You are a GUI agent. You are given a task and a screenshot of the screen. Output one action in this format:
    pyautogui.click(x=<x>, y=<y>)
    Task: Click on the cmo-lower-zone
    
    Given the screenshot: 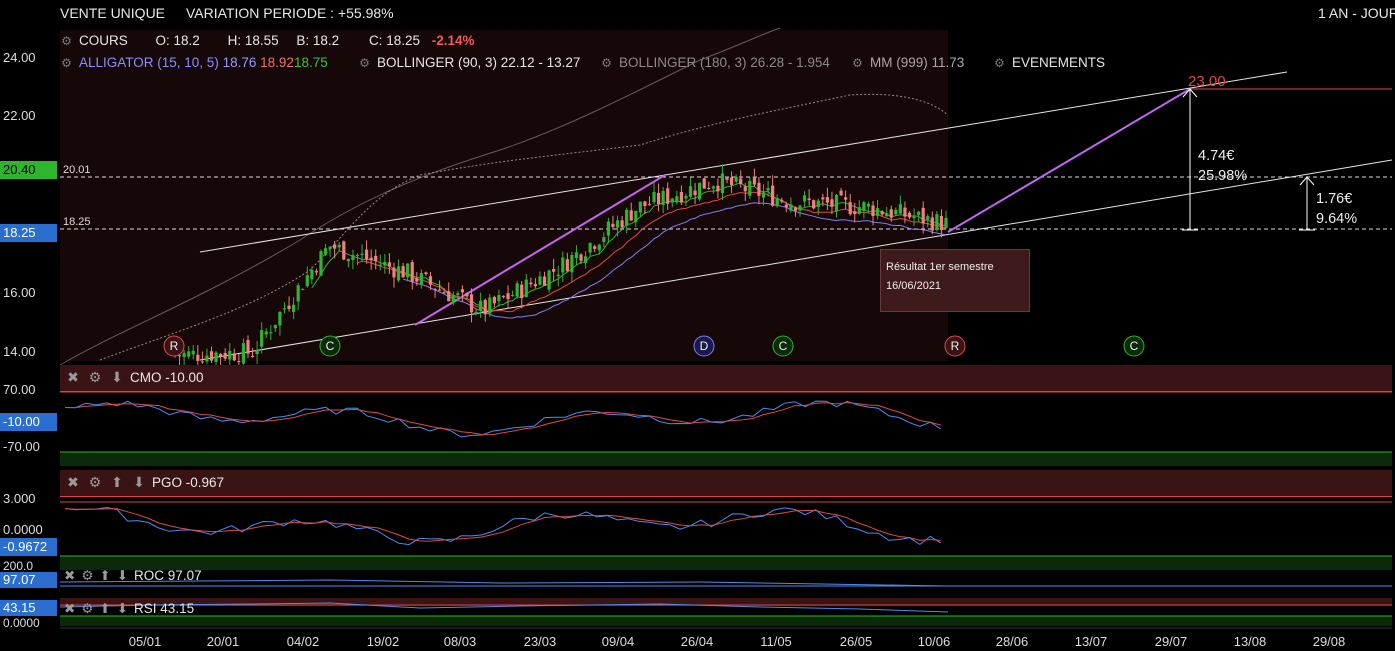 What is the action you would take?
    pyautogui.click(x=726, y=459)
    